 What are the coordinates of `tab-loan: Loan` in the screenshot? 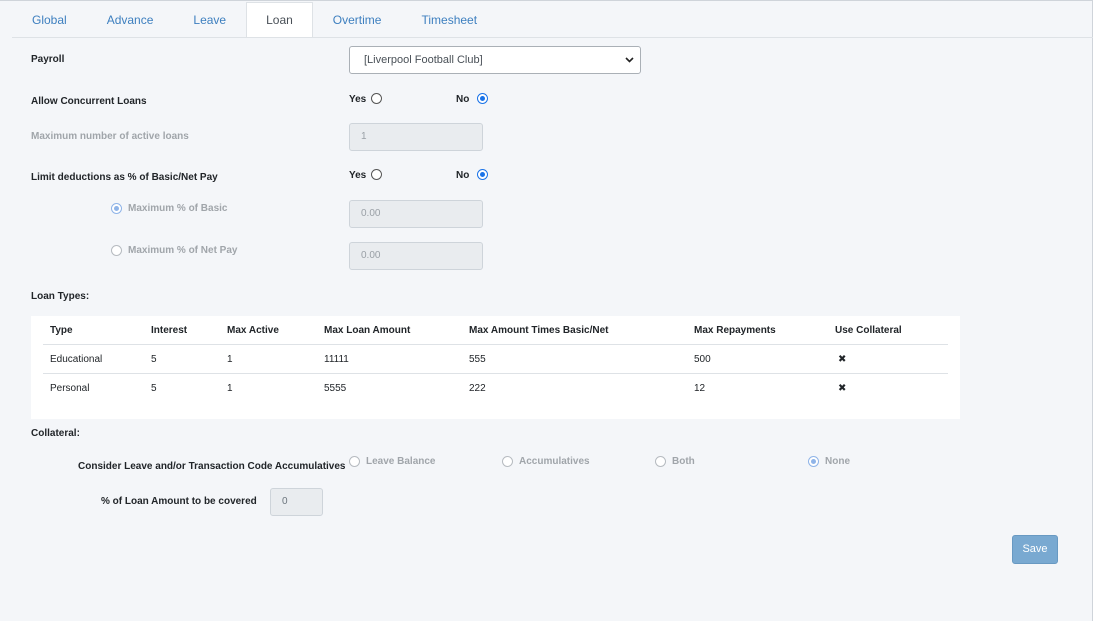 It's located at (279, 19).